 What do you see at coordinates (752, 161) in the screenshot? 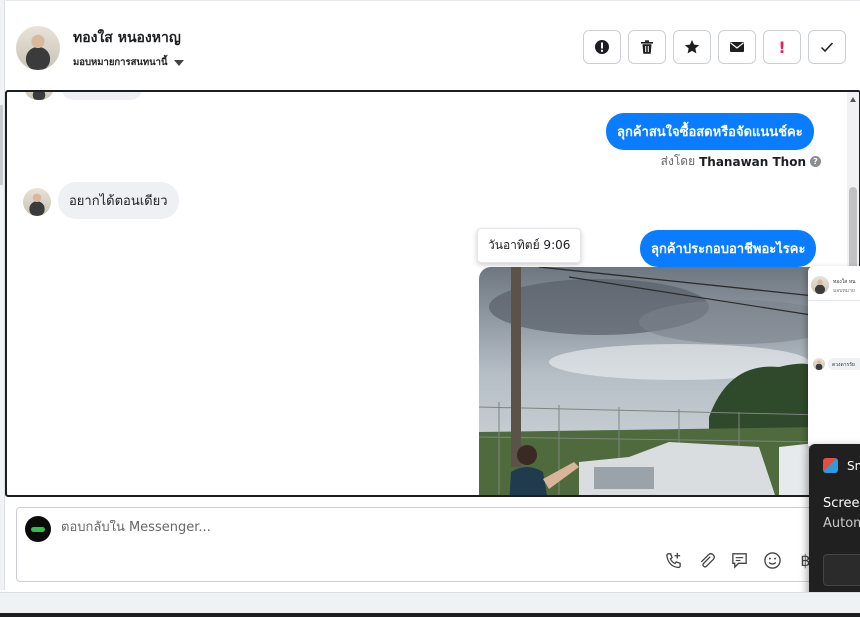
I see `sent-by-agent-name: Thanawan Thon` at bounding box center [752, 161].